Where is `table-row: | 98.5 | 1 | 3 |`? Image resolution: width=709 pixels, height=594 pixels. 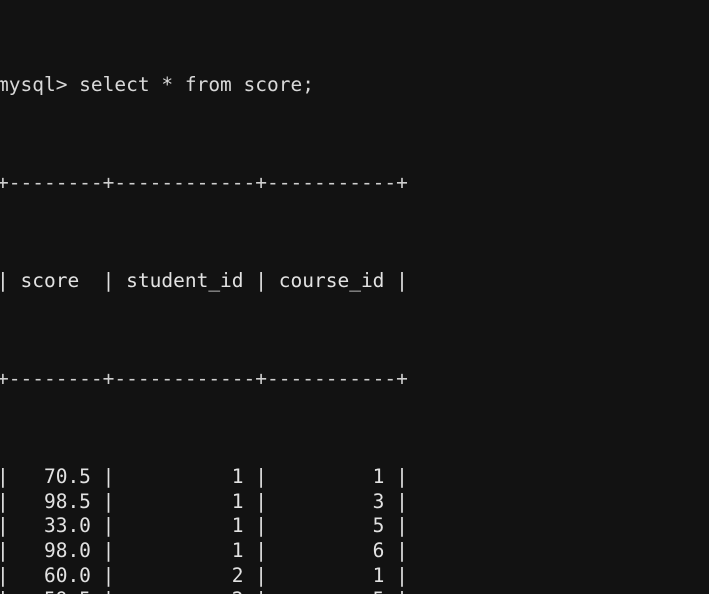
table-row: | 98.5 | 1 | 3 | is located at coordinates (204, 501).